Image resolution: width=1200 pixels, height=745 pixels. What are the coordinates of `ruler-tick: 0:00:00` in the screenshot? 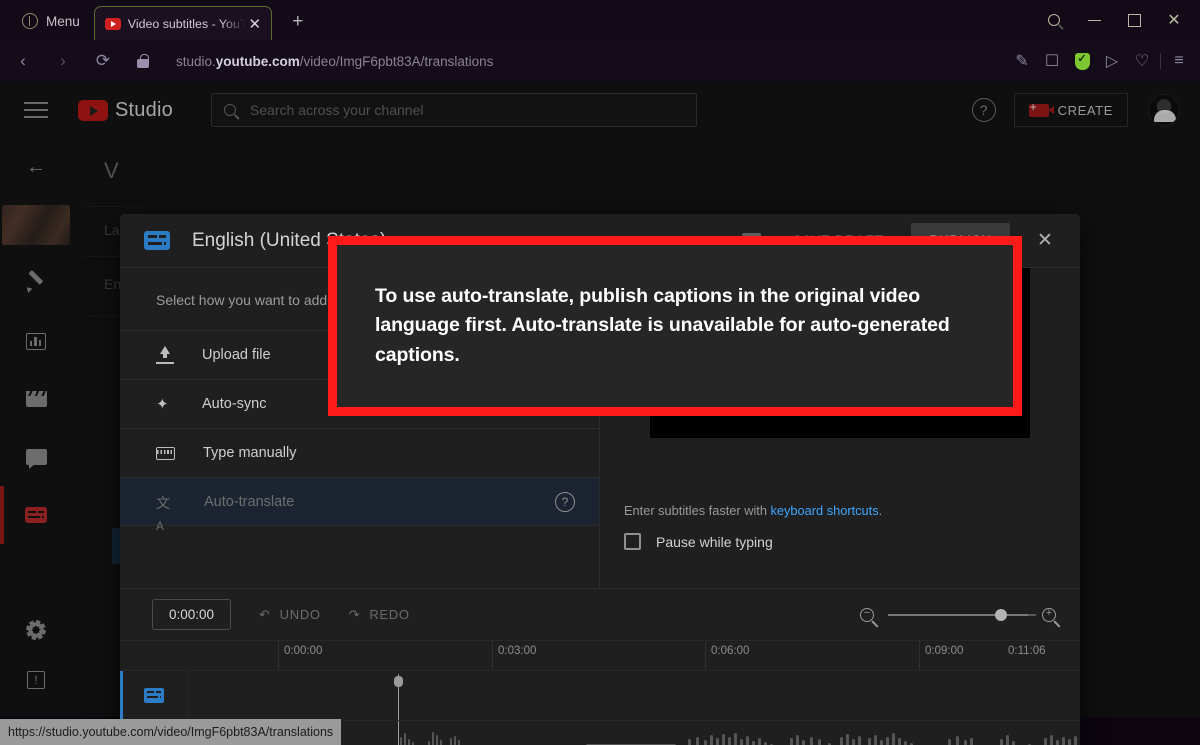 It's located at (300, 656).